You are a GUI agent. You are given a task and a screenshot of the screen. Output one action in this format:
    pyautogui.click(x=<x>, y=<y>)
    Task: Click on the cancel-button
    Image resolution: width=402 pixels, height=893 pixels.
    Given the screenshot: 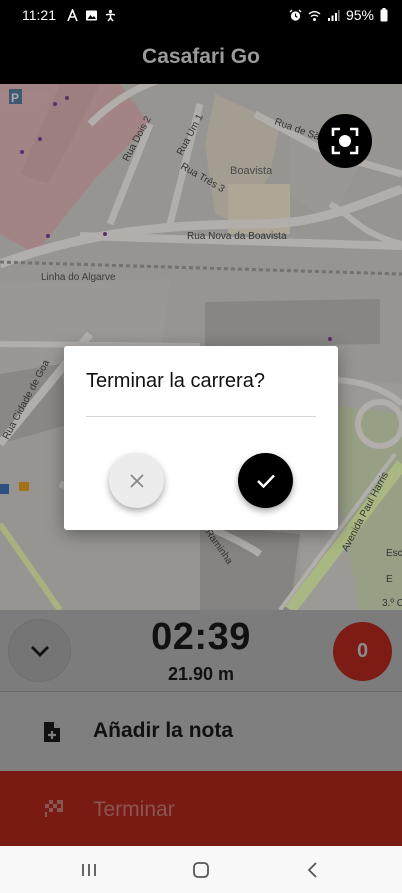 What is the action you would take?
    pyautogui.click(x=136, y=480)
    